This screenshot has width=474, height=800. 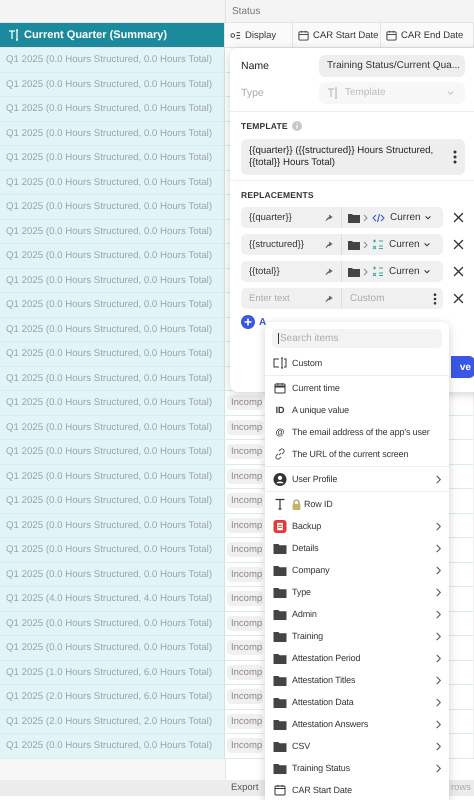 What do you see at coordinates (277, 195) in the screenshot?
I see `section-title: REPLACEMENTS` at bounding box center [277, 195].